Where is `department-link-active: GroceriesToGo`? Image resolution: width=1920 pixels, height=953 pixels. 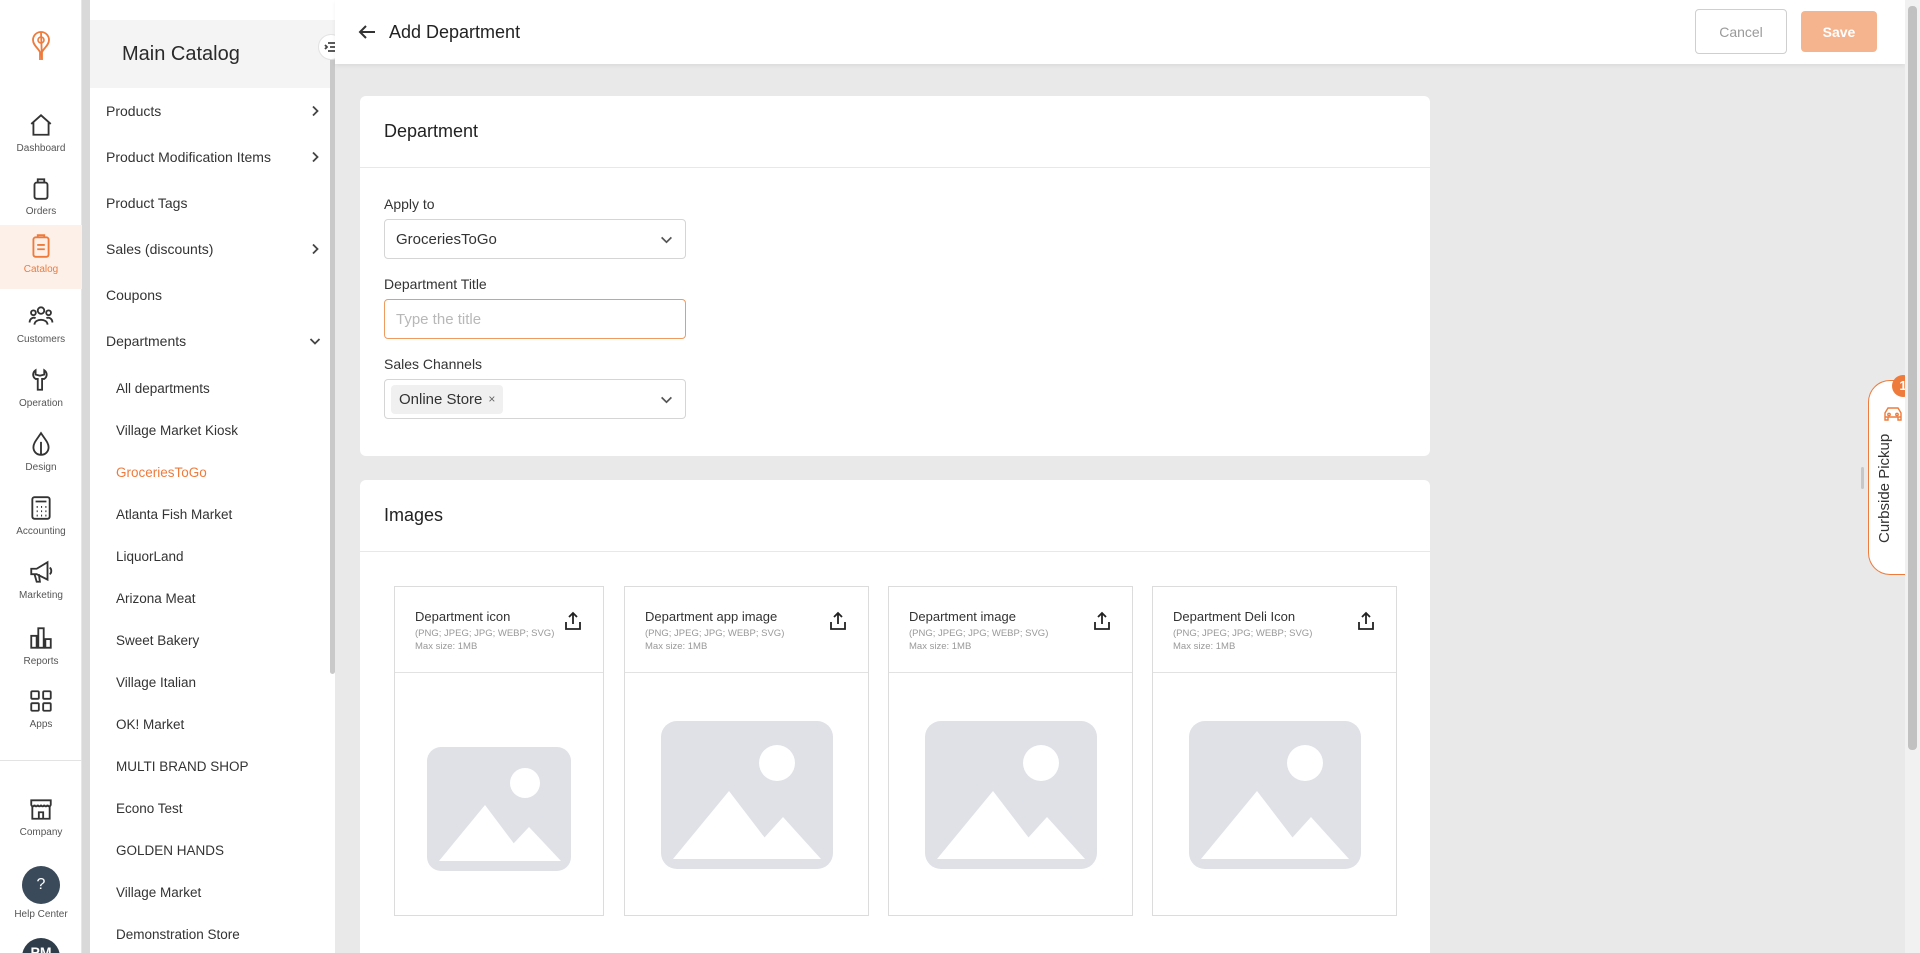 department-link-active: GroceriesToGo is located at coordinates (161, 473).